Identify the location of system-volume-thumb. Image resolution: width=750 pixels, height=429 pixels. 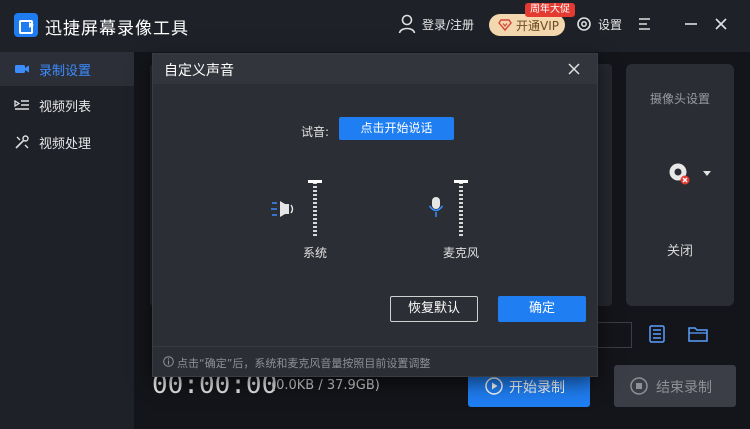
(315, 181).